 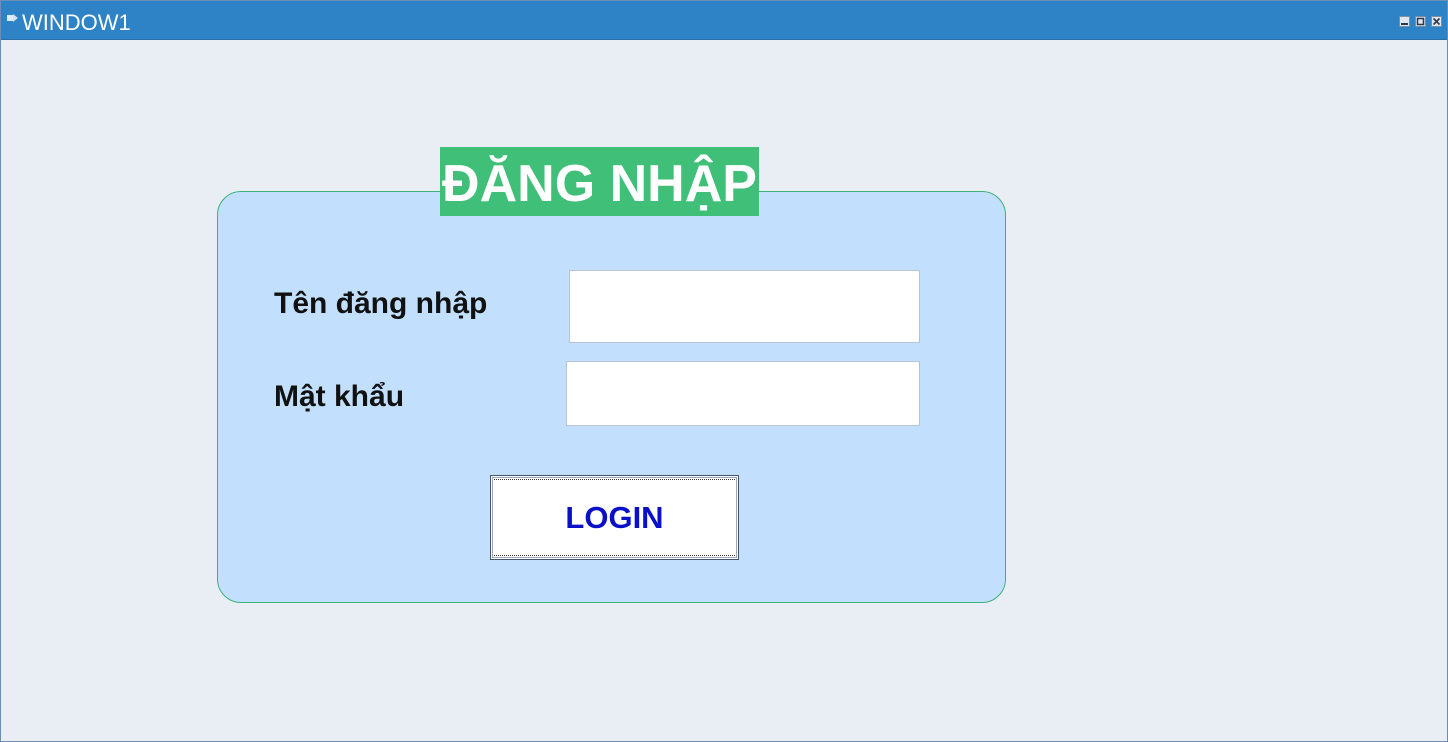 What do you see at coordinates (1404, 21) in the screenshot?
I see `minimize-icon` at bounding box center [1404, 21].